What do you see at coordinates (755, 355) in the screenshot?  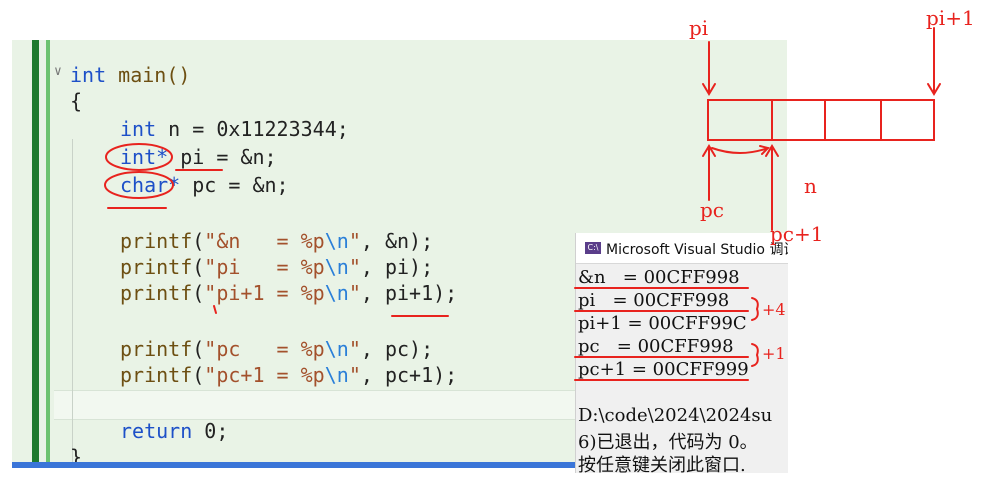 I see `brace-plus1` at bounding box center [755, 355].